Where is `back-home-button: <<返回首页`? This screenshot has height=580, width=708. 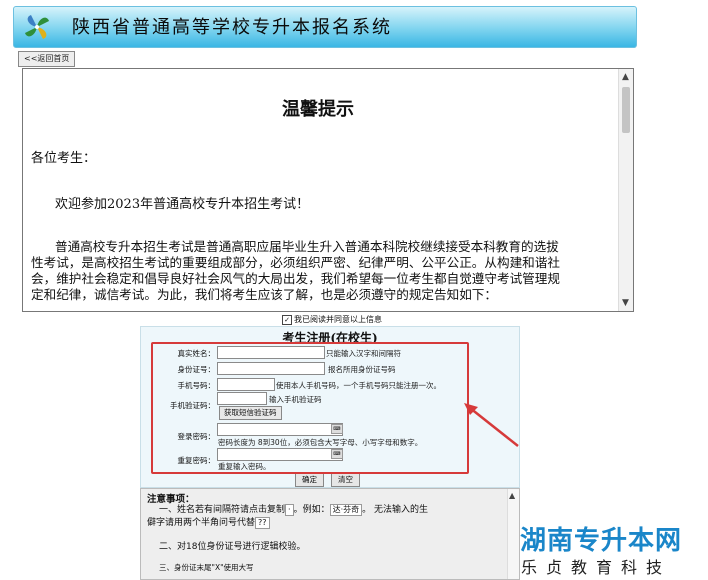 back-home-button: <<返回首页 is located at coordinates (47, 59).